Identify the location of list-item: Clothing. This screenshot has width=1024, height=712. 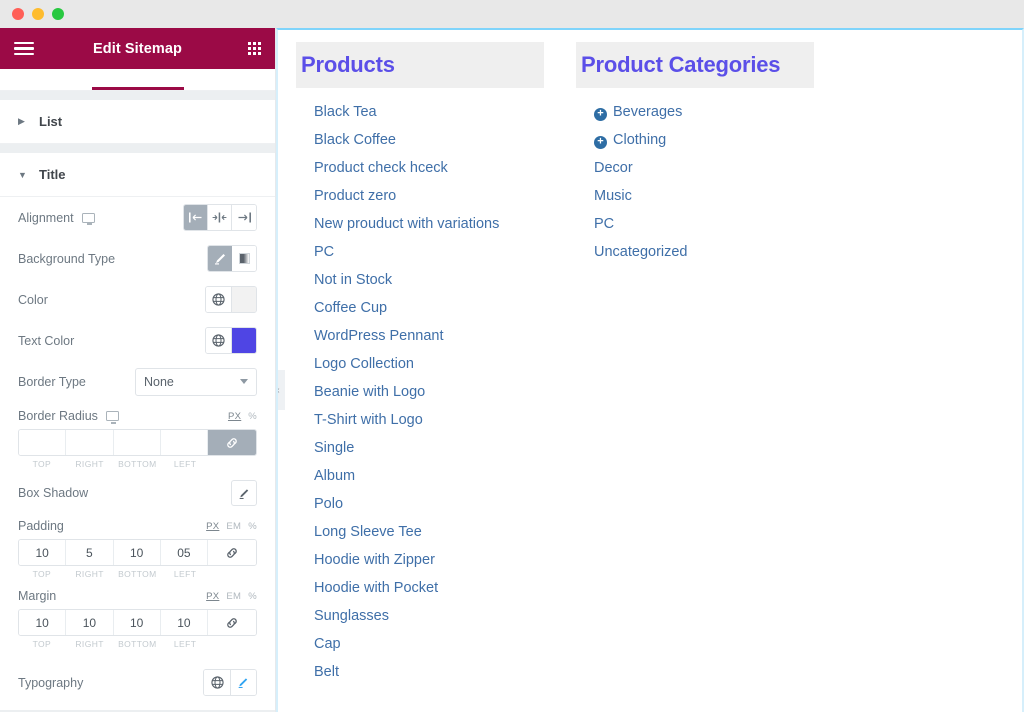
(704, 140).